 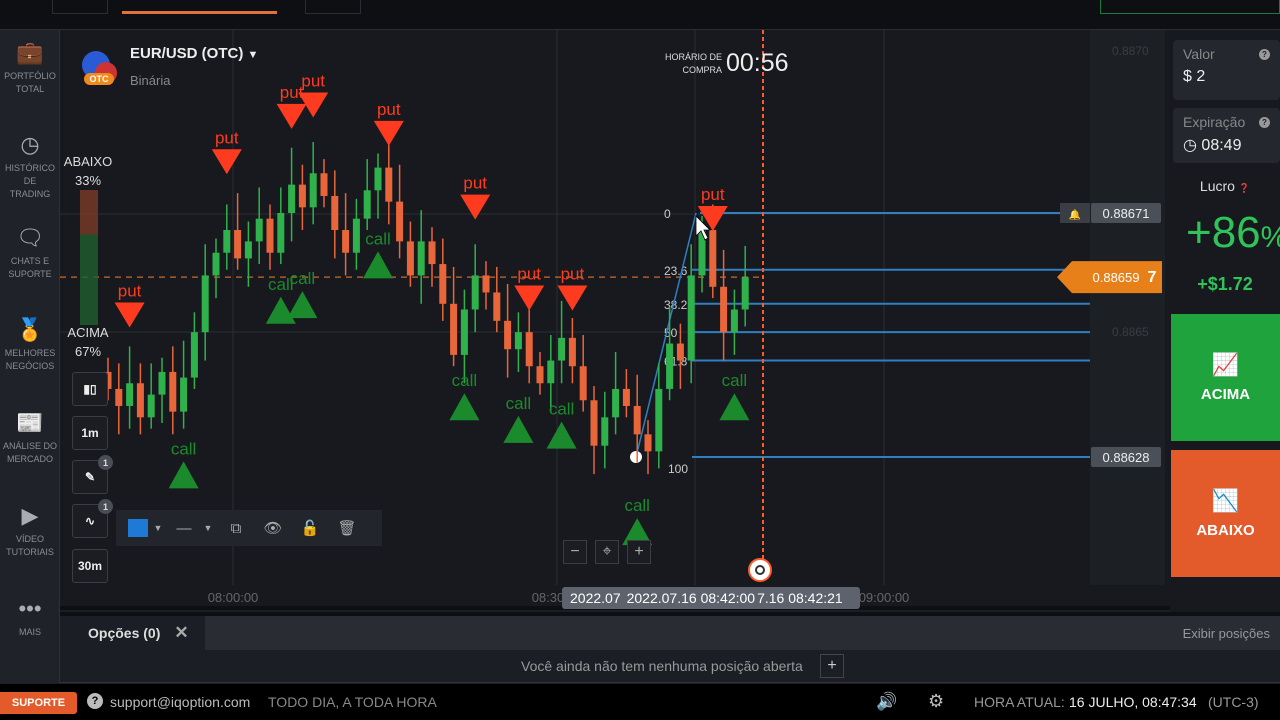 I want to click on badge: 1, so click(x=105, y=462).